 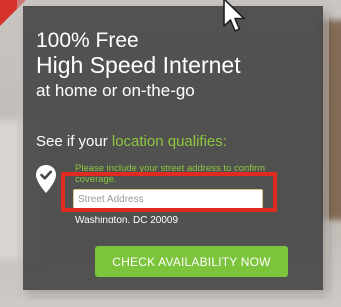 I want to click on check-availability-button: CHECK AVAILABILITY NOW, so click(x=191, y=261).